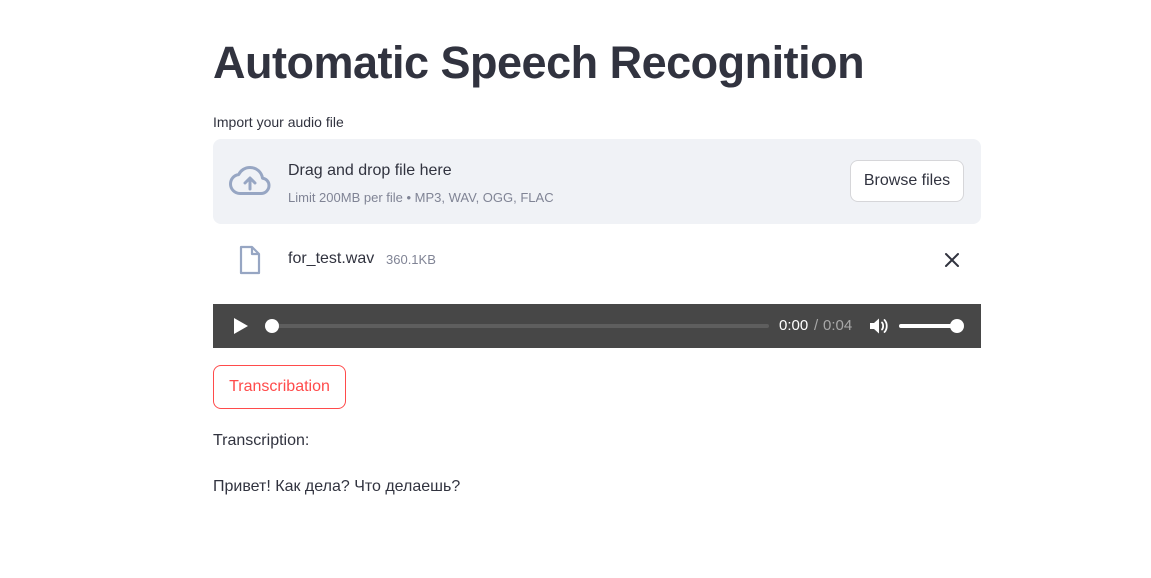  Describe the element at coordinates (279, 387) in the screenshot. I see `transcribe-button: Transcribation` at that location.